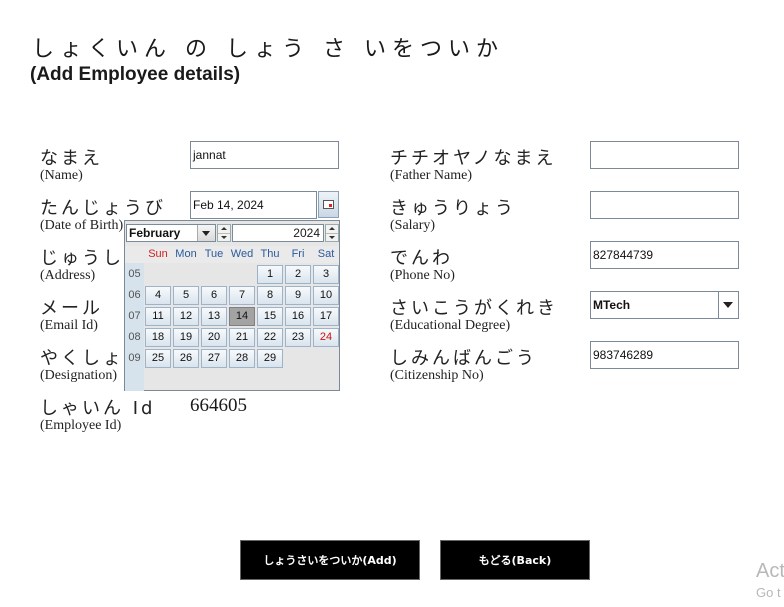 Image resolution: width=784 pixels, height=607 pixels. Describe the element at coordinates (242, 358) in the screenshot. I see `calendar-day-28: 28` at that location.